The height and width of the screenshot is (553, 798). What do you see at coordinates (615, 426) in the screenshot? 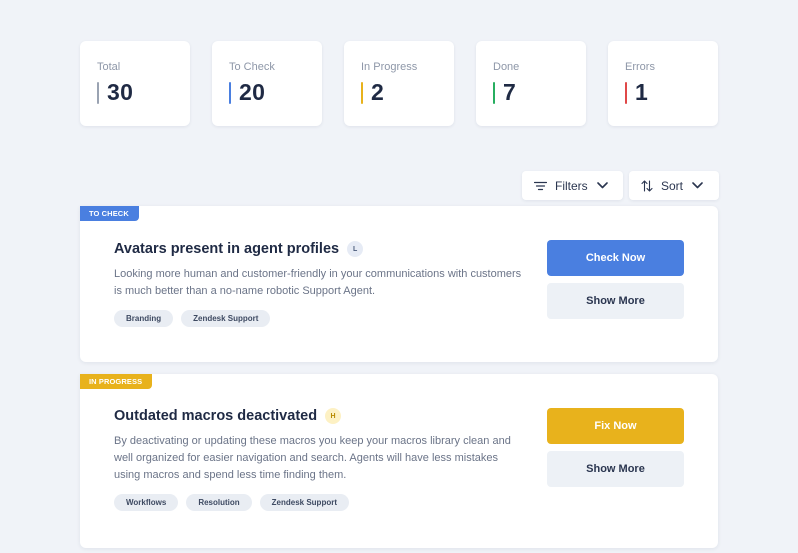
I see `fix-now-button: Fix Now` at bounding box center [615, 426].